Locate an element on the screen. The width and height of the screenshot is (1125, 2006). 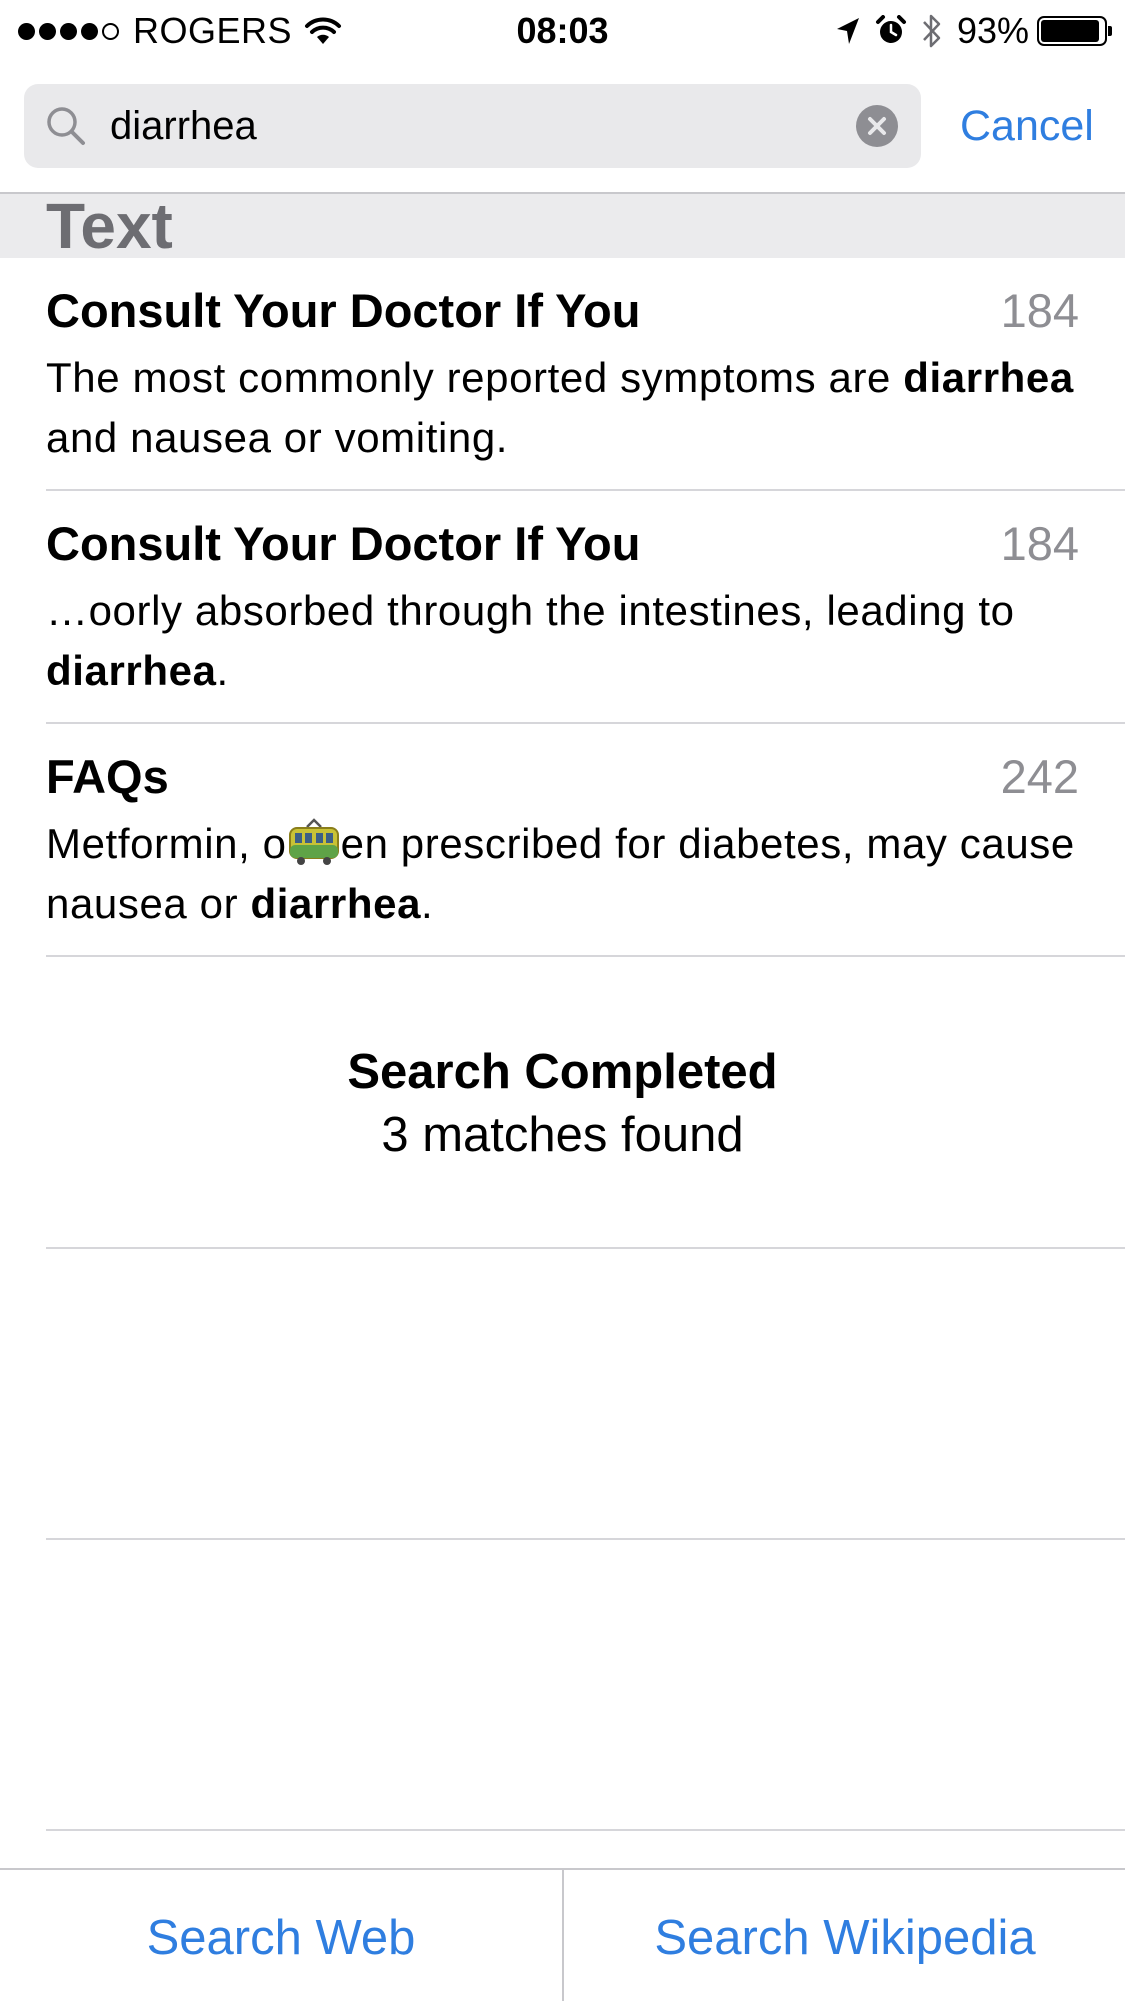
battery-fill is located at coordinates (1070, 31).